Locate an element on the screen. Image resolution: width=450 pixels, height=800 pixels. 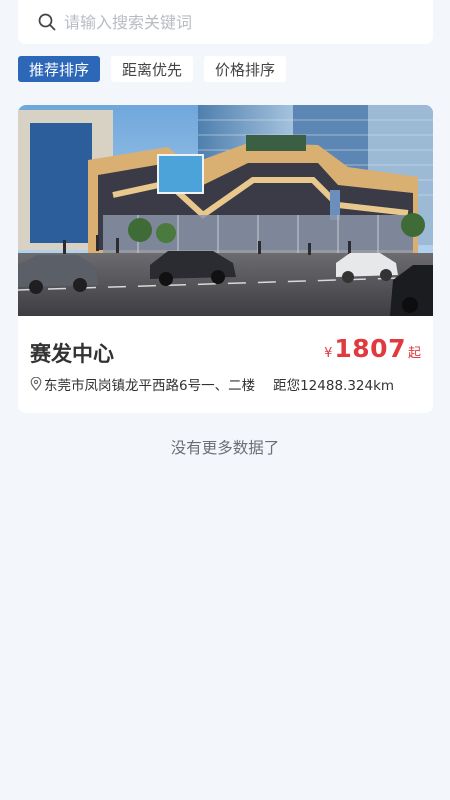
listing-distance: 距您12488.324km is located at coordinates (334, 386).